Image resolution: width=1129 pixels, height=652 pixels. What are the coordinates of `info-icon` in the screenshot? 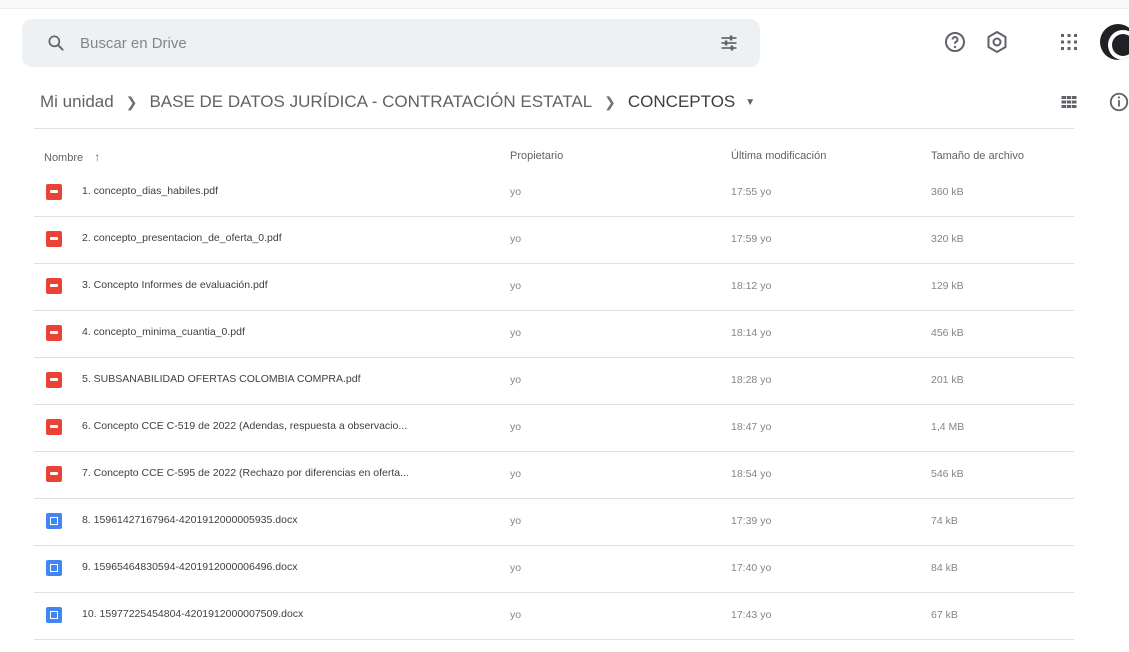 It's located at (1118, 102).